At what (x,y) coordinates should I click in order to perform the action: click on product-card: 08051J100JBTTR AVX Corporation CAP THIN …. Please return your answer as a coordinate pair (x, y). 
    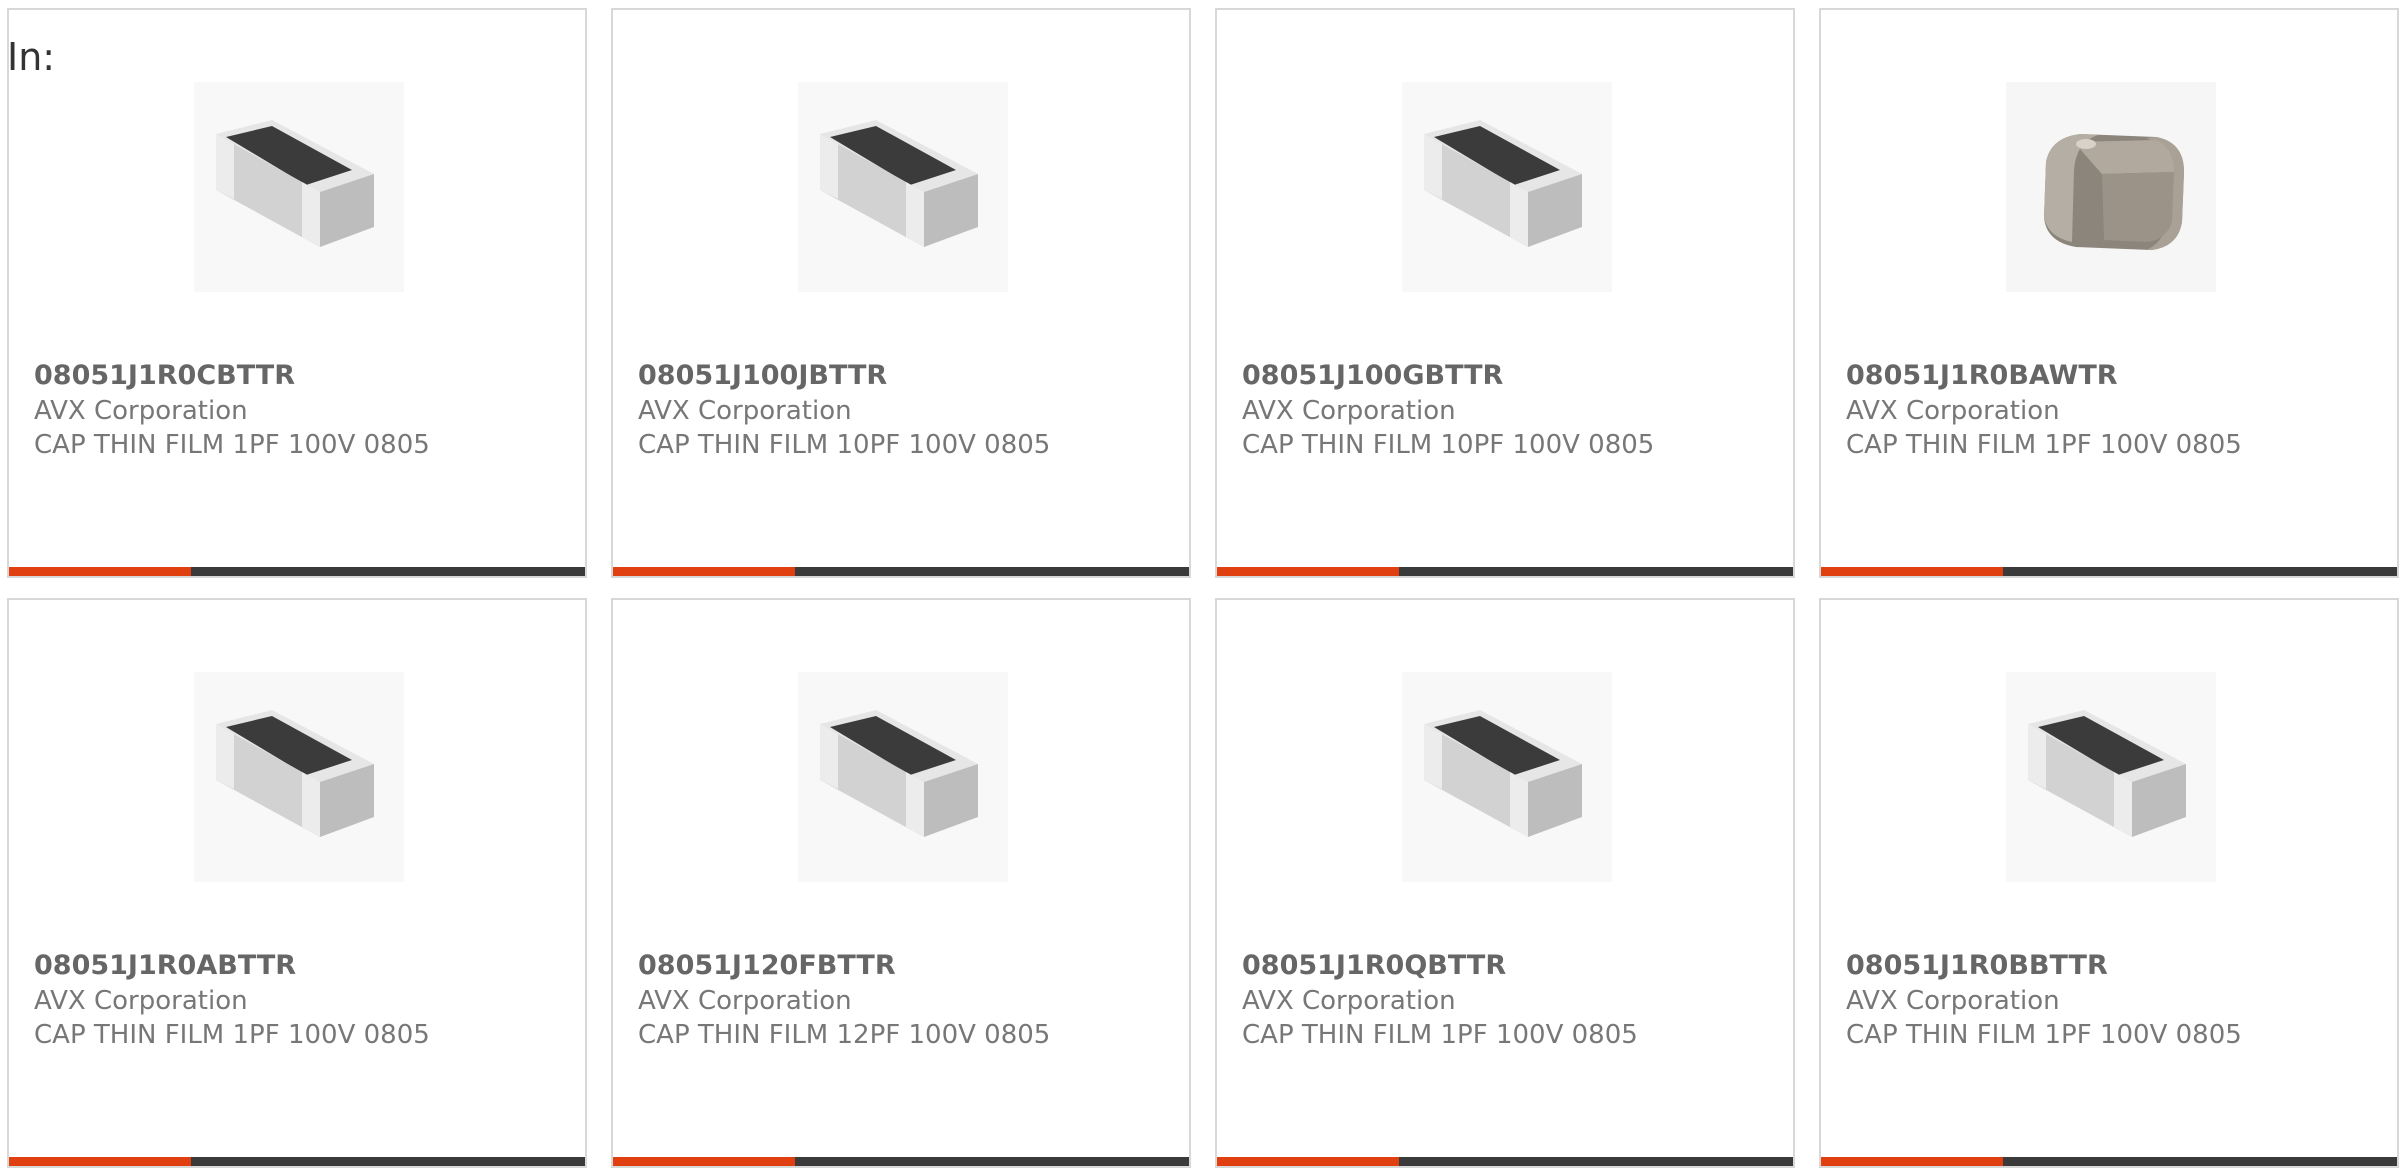
    Looking at the image, I should click on (901, 293).